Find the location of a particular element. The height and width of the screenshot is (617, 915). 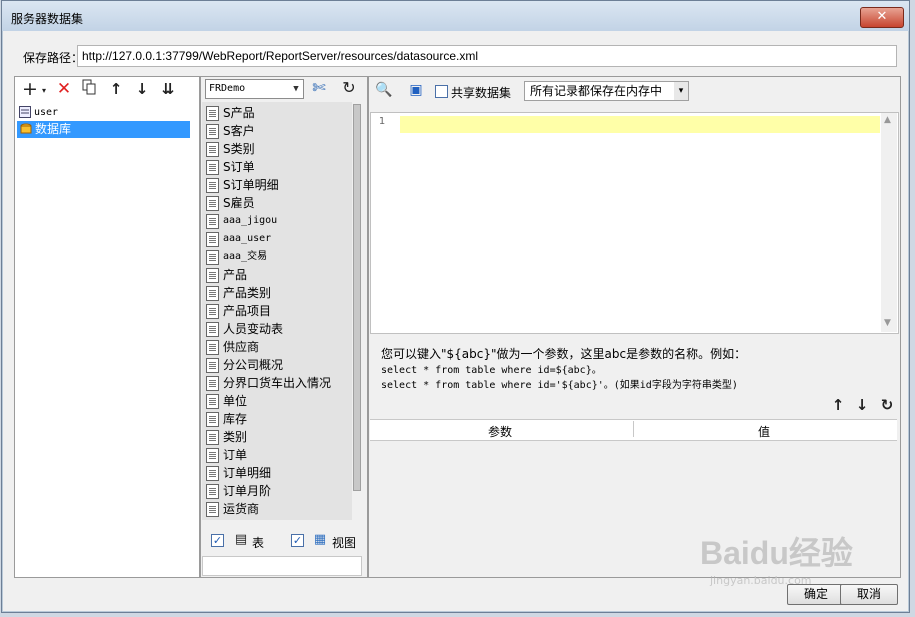

table-list-item: 供应商 is located at coordinates (230, 347).